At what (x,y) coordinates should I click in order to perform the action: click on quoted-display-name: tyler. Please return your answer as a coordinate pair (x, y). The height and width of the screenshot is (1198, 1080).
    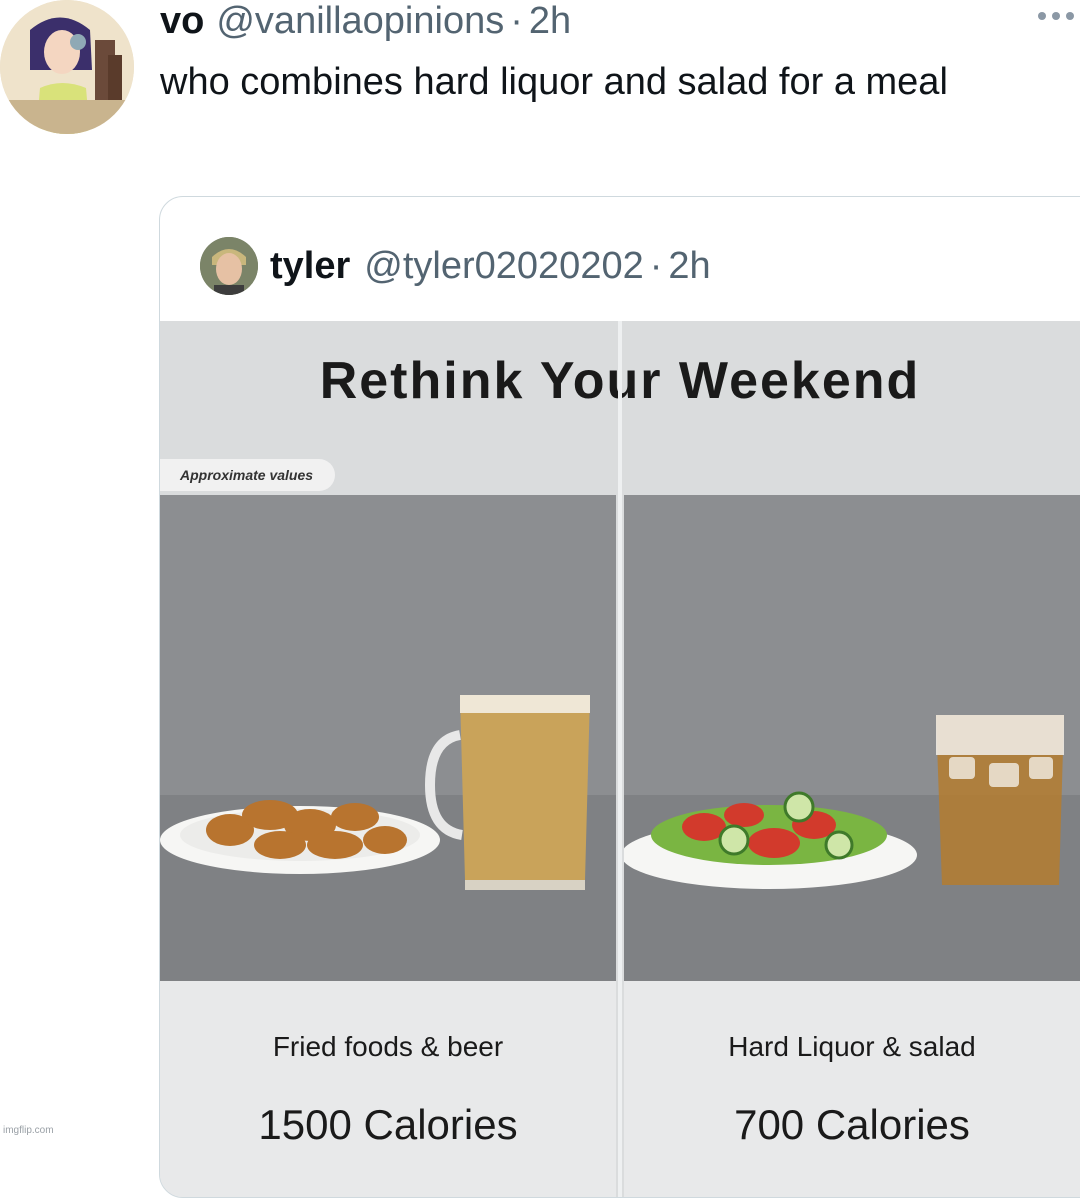
    Looking at the image, I should click on (310, 266).